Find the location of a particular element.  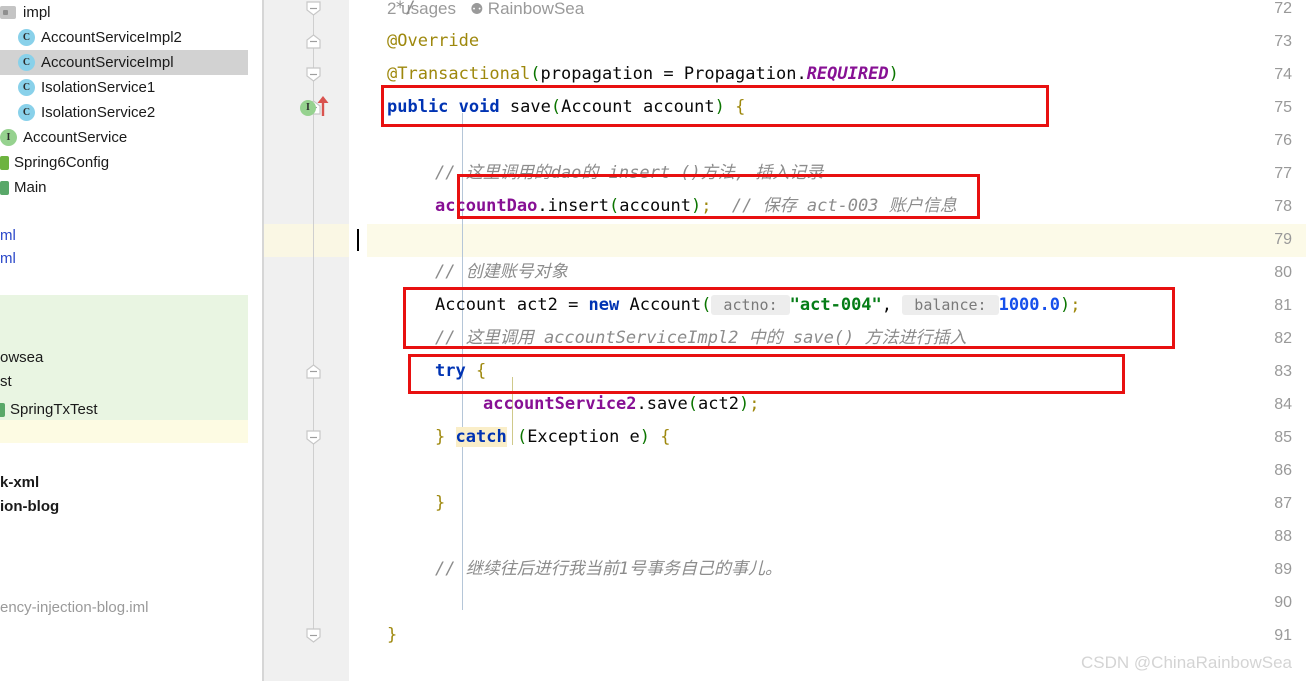

watermark: CSDN @ChinaRainbowSea is located at coordinates (1186, 662).